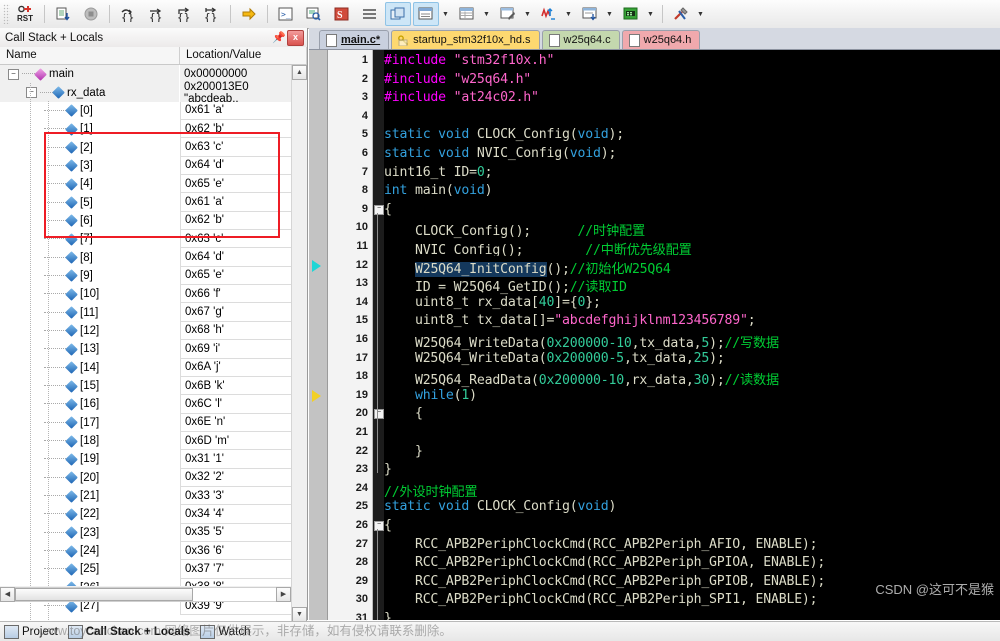 This screenshot has width=1000, height=641. What do you see at coordinates (430, 395) in the screenshot?
I see `code-line: while(1)` at bounding box center [430, 395].